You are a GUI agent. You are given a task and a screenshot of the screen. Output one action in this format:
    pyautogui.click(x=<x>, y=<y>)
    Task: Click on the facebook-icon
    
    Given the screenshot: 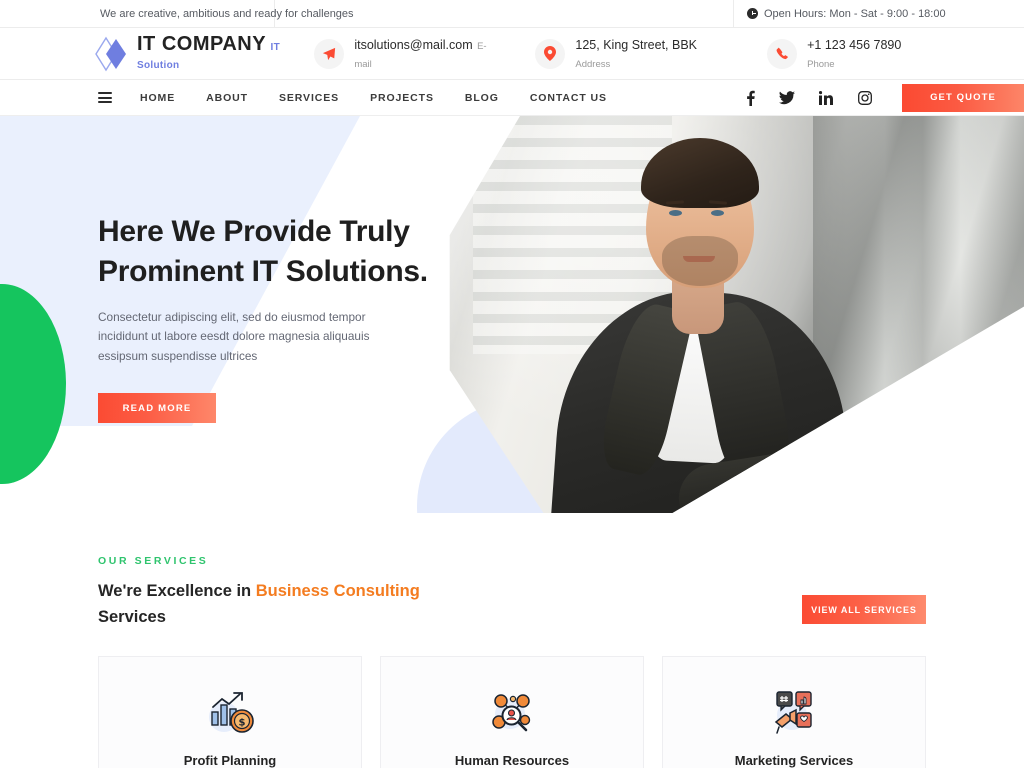 What is the action you would take?
    pyautogui.click(x=750, y=98)
    